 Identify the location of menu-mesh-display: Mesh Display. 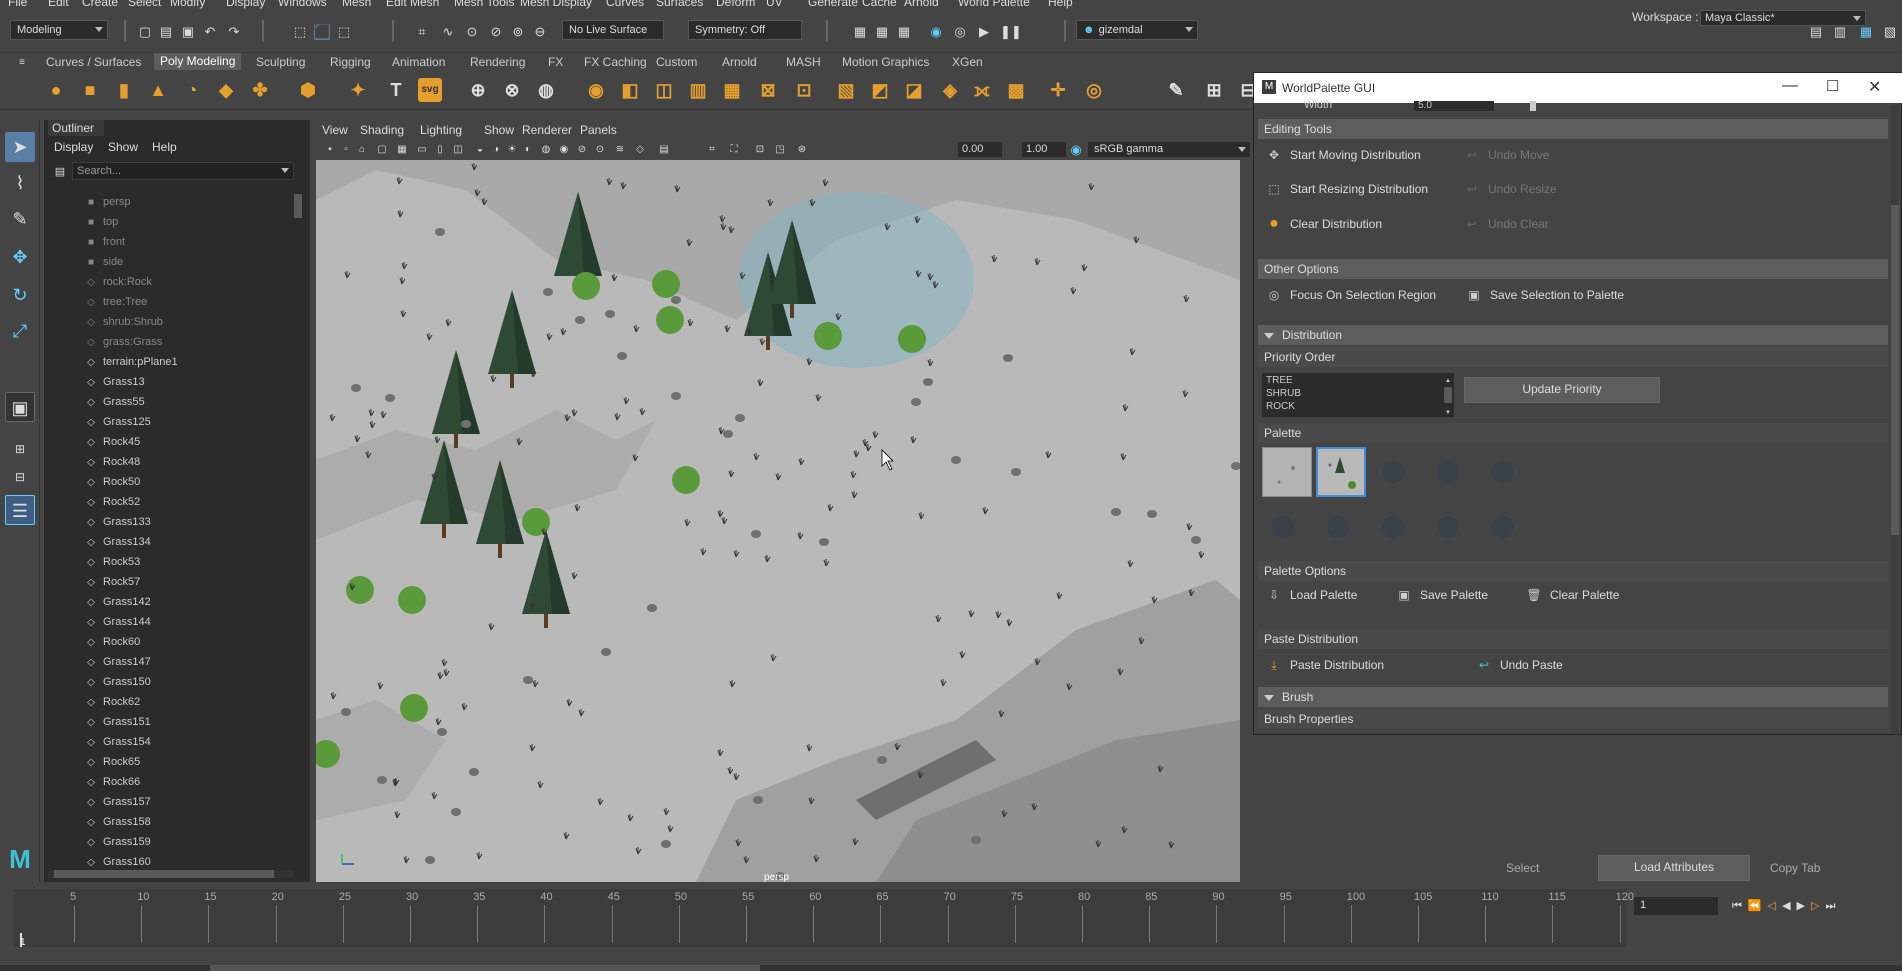
(556, 4).